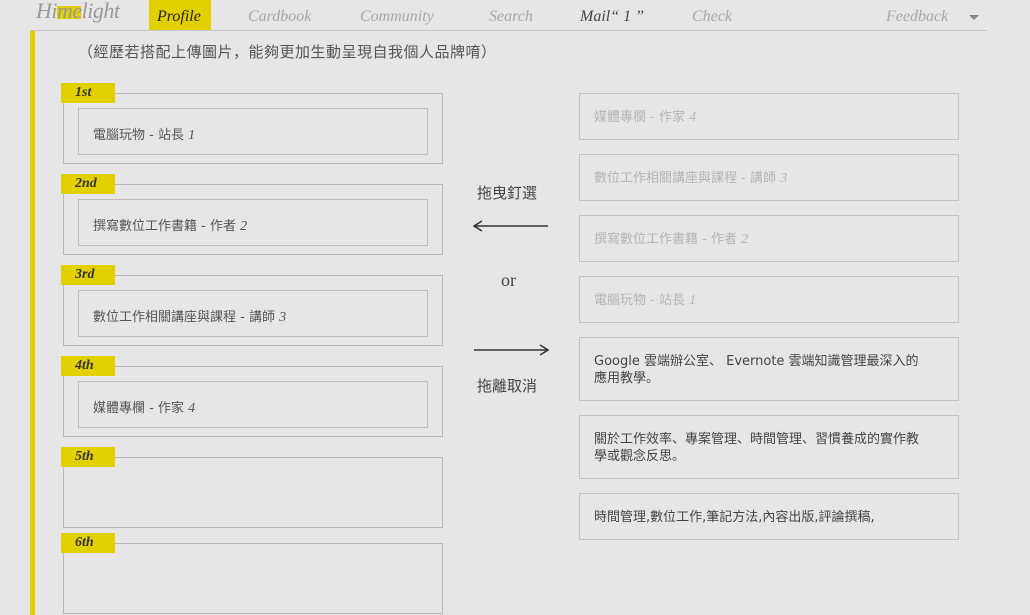  I want to click on nav-profile: Profile, so click(180, 15).